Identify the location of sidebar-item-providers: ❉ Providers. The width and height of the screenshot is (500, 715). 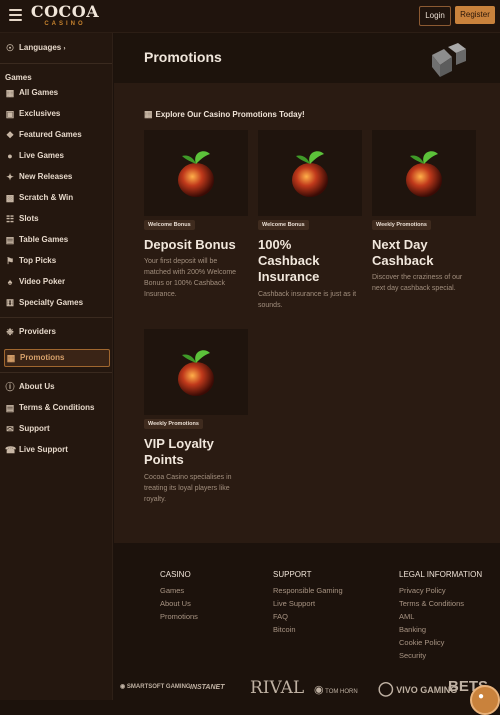
(56, 332).